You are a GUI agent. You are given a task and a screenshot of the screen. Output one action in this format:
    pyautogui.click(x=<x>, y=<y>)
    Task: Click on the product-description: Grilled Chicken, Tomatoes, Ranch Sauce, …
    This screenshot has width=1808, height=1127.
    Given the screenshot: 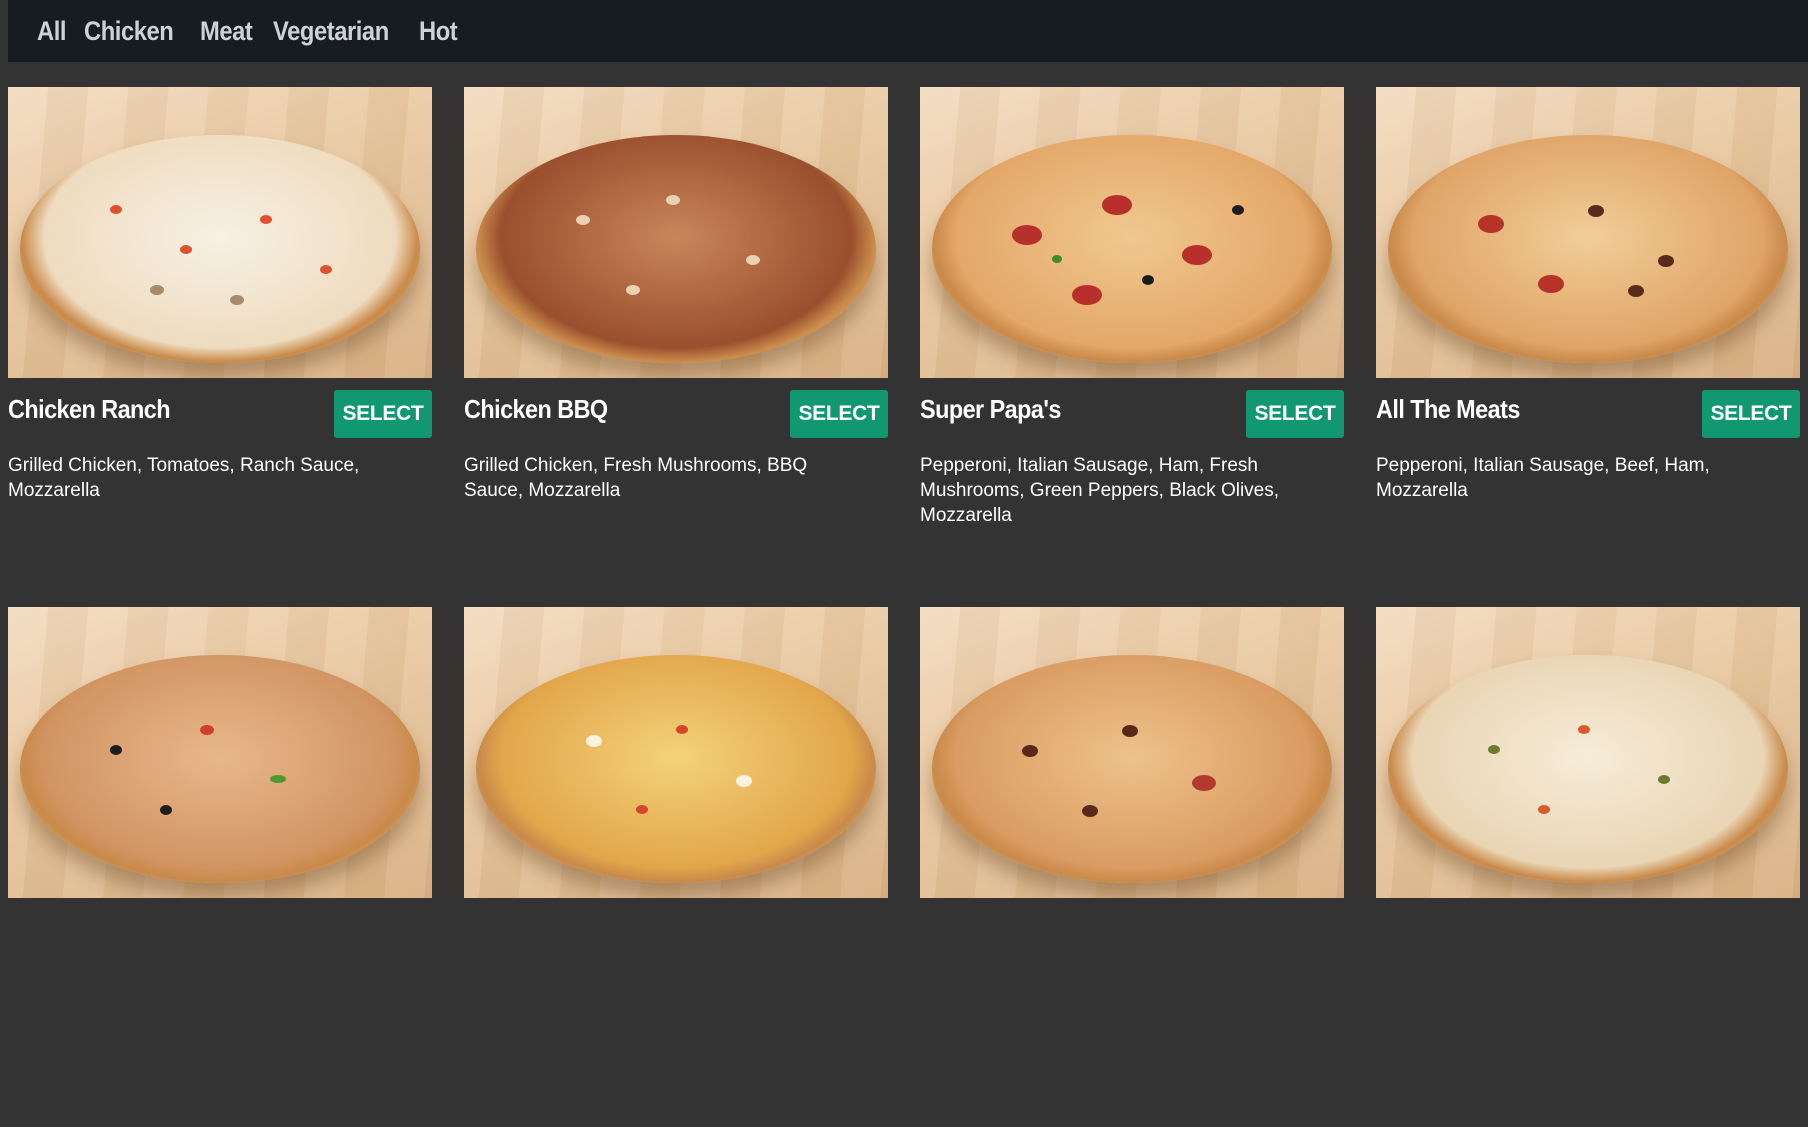 What is the action you would take?
    pyautogui.click(x=184, y=478)
    